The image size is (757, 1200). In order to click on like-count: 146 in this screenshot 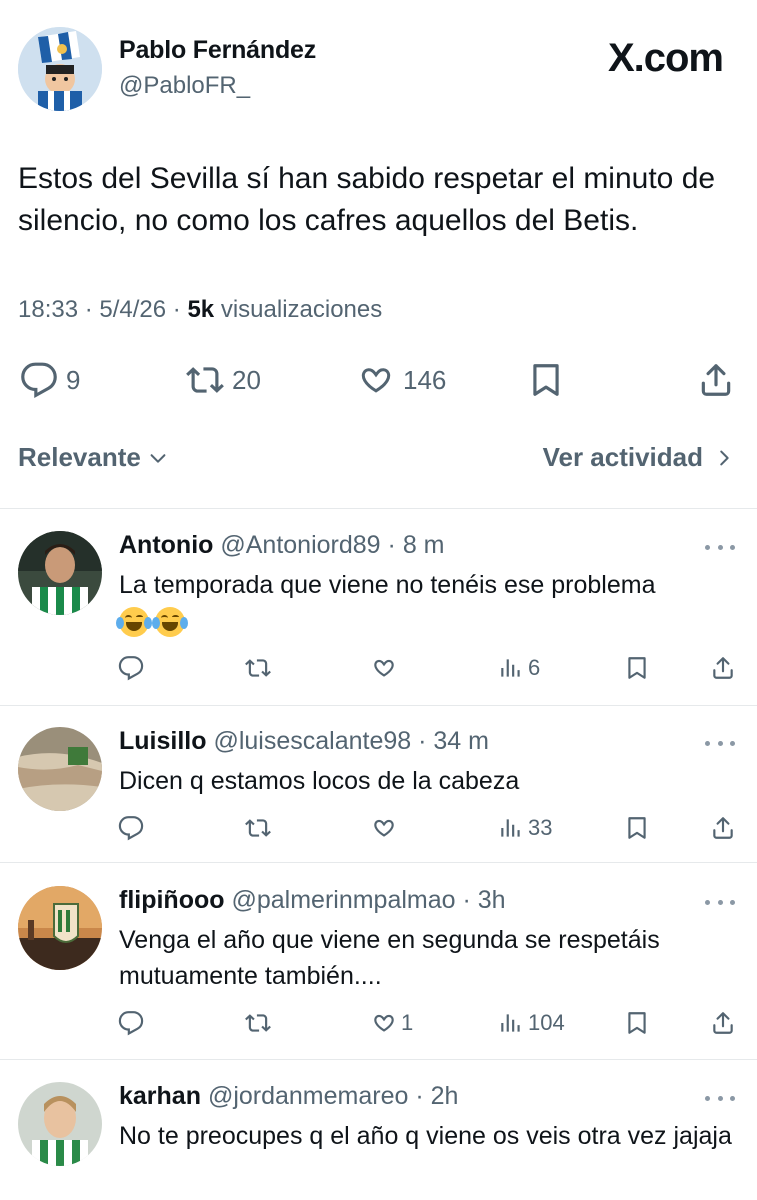, I will do `click(425, 379)`.